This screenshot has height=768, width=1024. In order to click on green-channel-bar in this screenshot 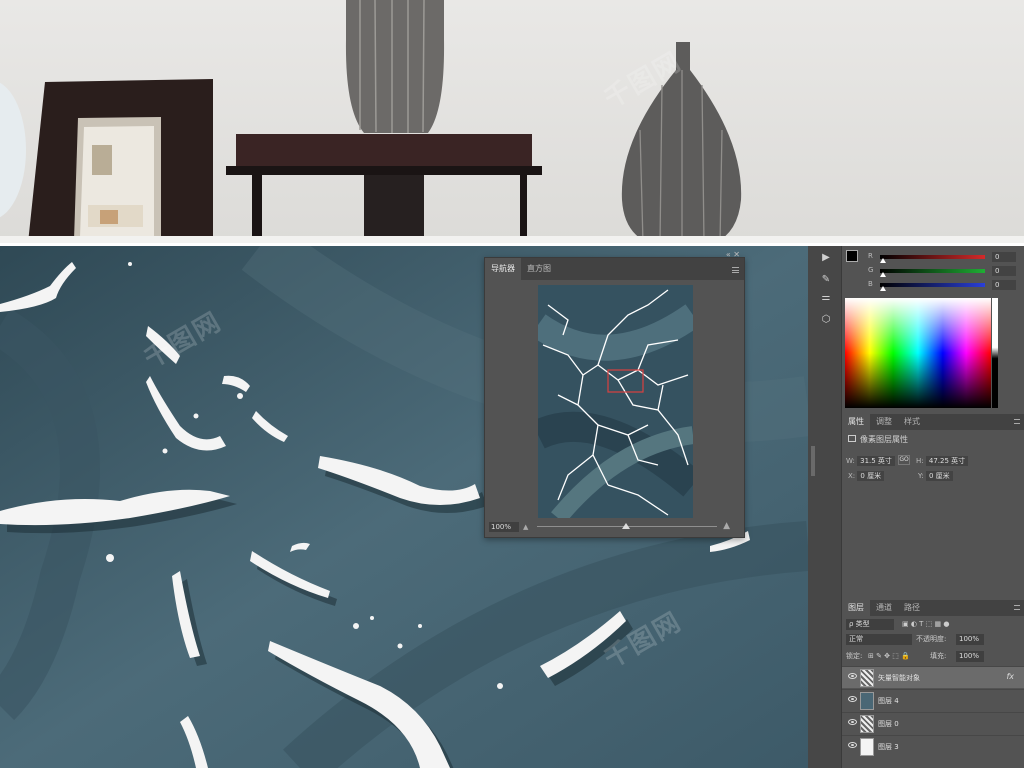, I will do `click(932, 271)`.